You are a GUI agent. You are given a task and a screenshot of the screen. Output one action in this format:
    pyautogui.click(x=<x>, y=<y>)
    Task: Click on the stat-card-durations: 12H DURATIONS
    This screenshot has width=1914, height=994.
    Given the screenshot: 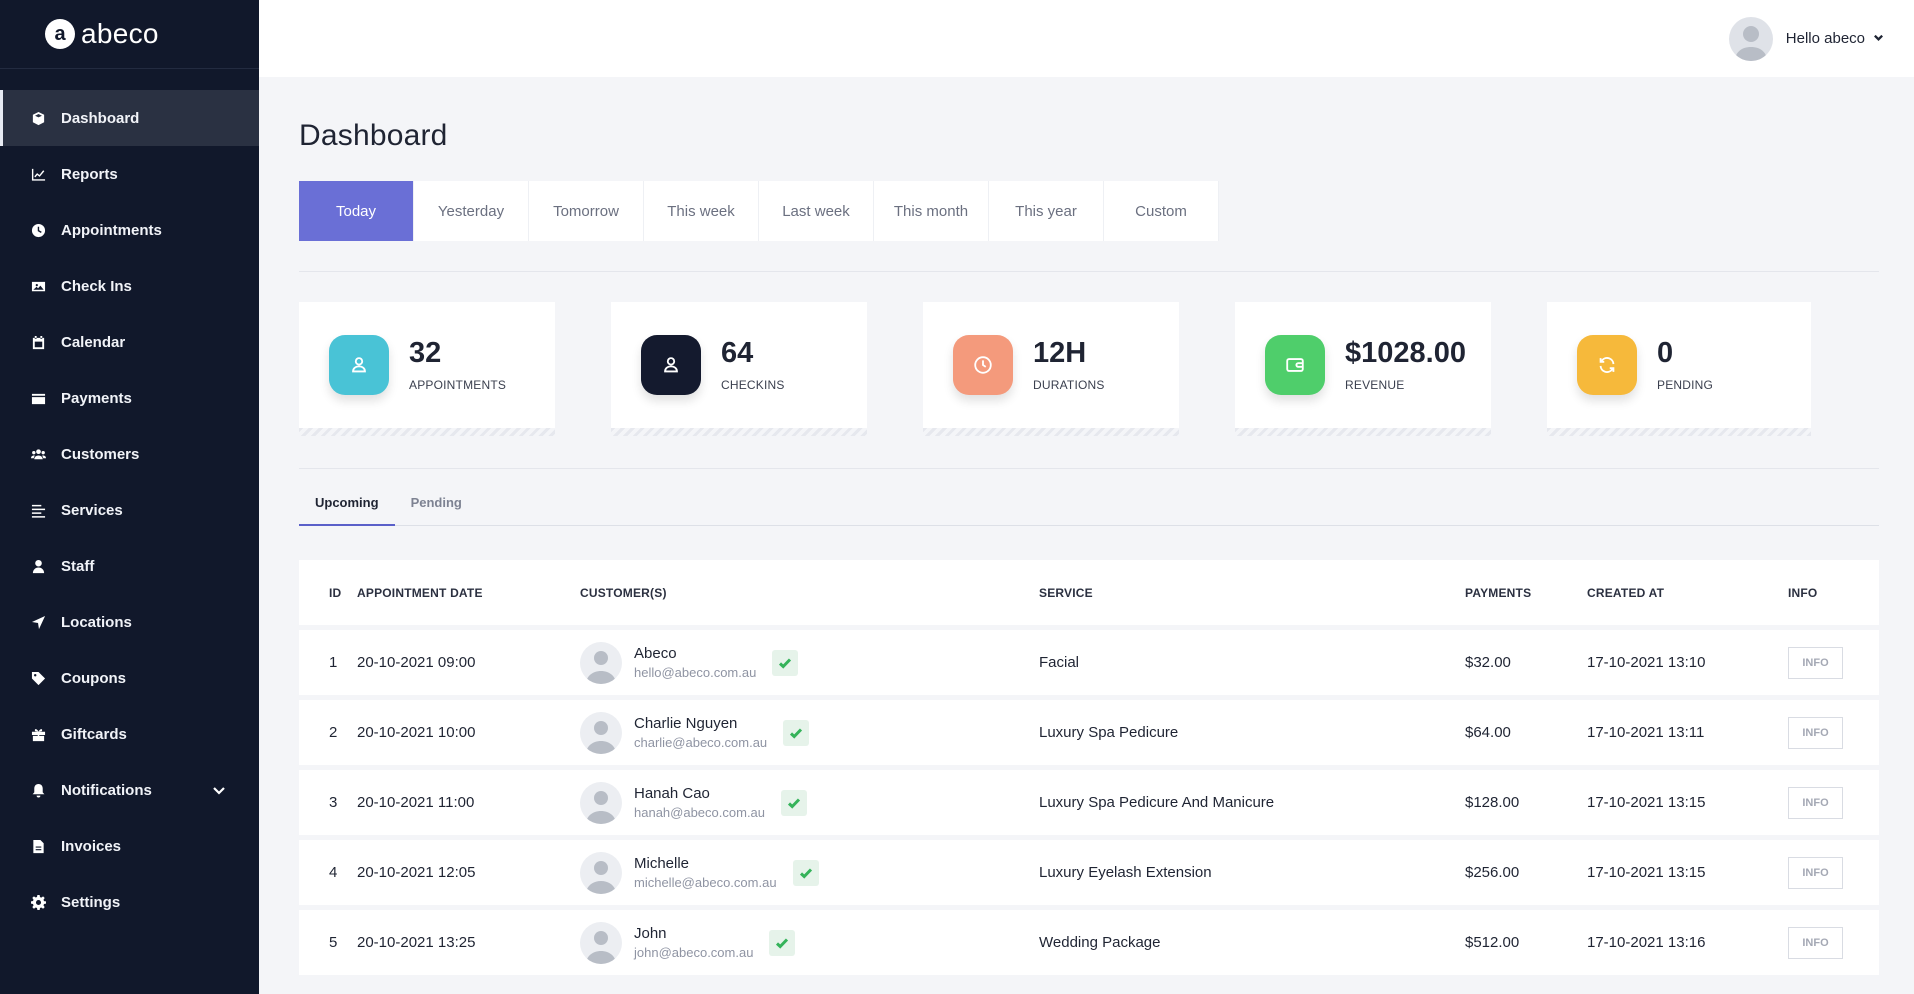 What is the action you would take?
    pyautogui.click(x=1051, y=369)
    